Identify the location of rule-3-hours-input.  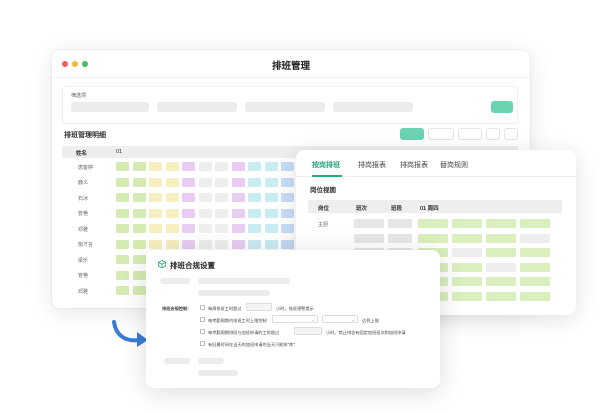
(308, 331).